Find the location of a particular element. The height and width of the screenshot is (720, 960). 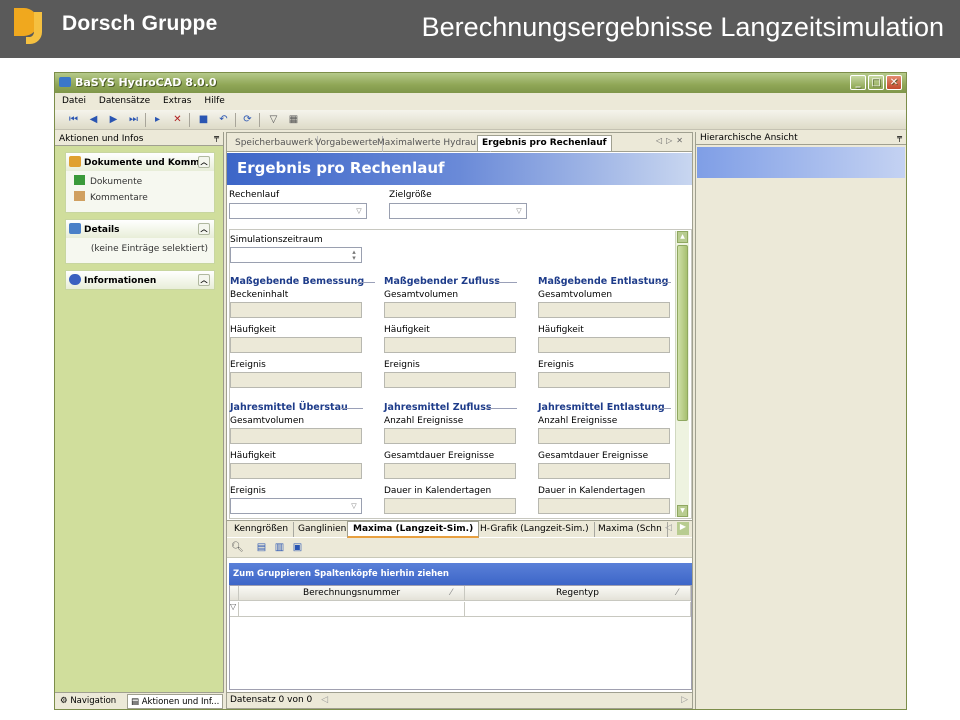

zielgroesse-combo: ▽ is located at coordinates (458, 211).